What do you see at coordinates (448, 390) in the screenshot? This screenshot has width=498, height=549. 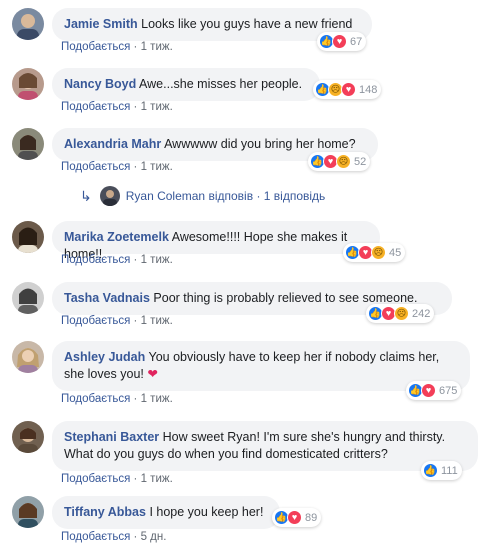 I see `reaction-count: 675` at bounding box center [448, 390].